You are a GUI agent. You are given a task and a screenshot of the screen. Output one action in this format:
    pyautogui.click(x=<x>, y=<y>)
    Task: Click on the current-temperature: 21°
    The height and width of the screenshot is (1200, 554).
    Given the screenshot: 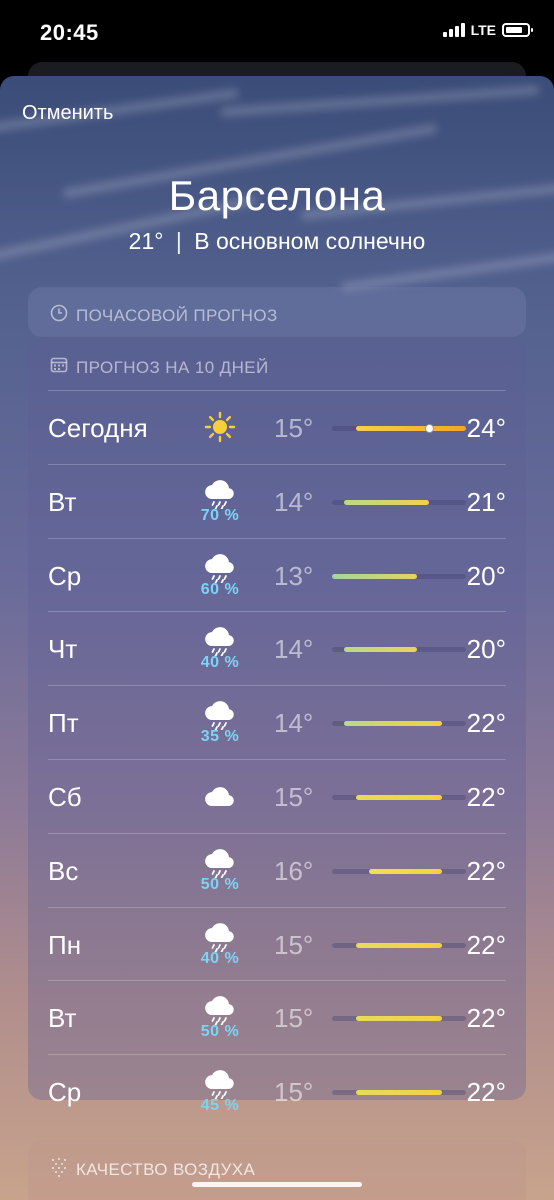 What is the action you would take?
    pyautogui.click(x=146, y=241)
    